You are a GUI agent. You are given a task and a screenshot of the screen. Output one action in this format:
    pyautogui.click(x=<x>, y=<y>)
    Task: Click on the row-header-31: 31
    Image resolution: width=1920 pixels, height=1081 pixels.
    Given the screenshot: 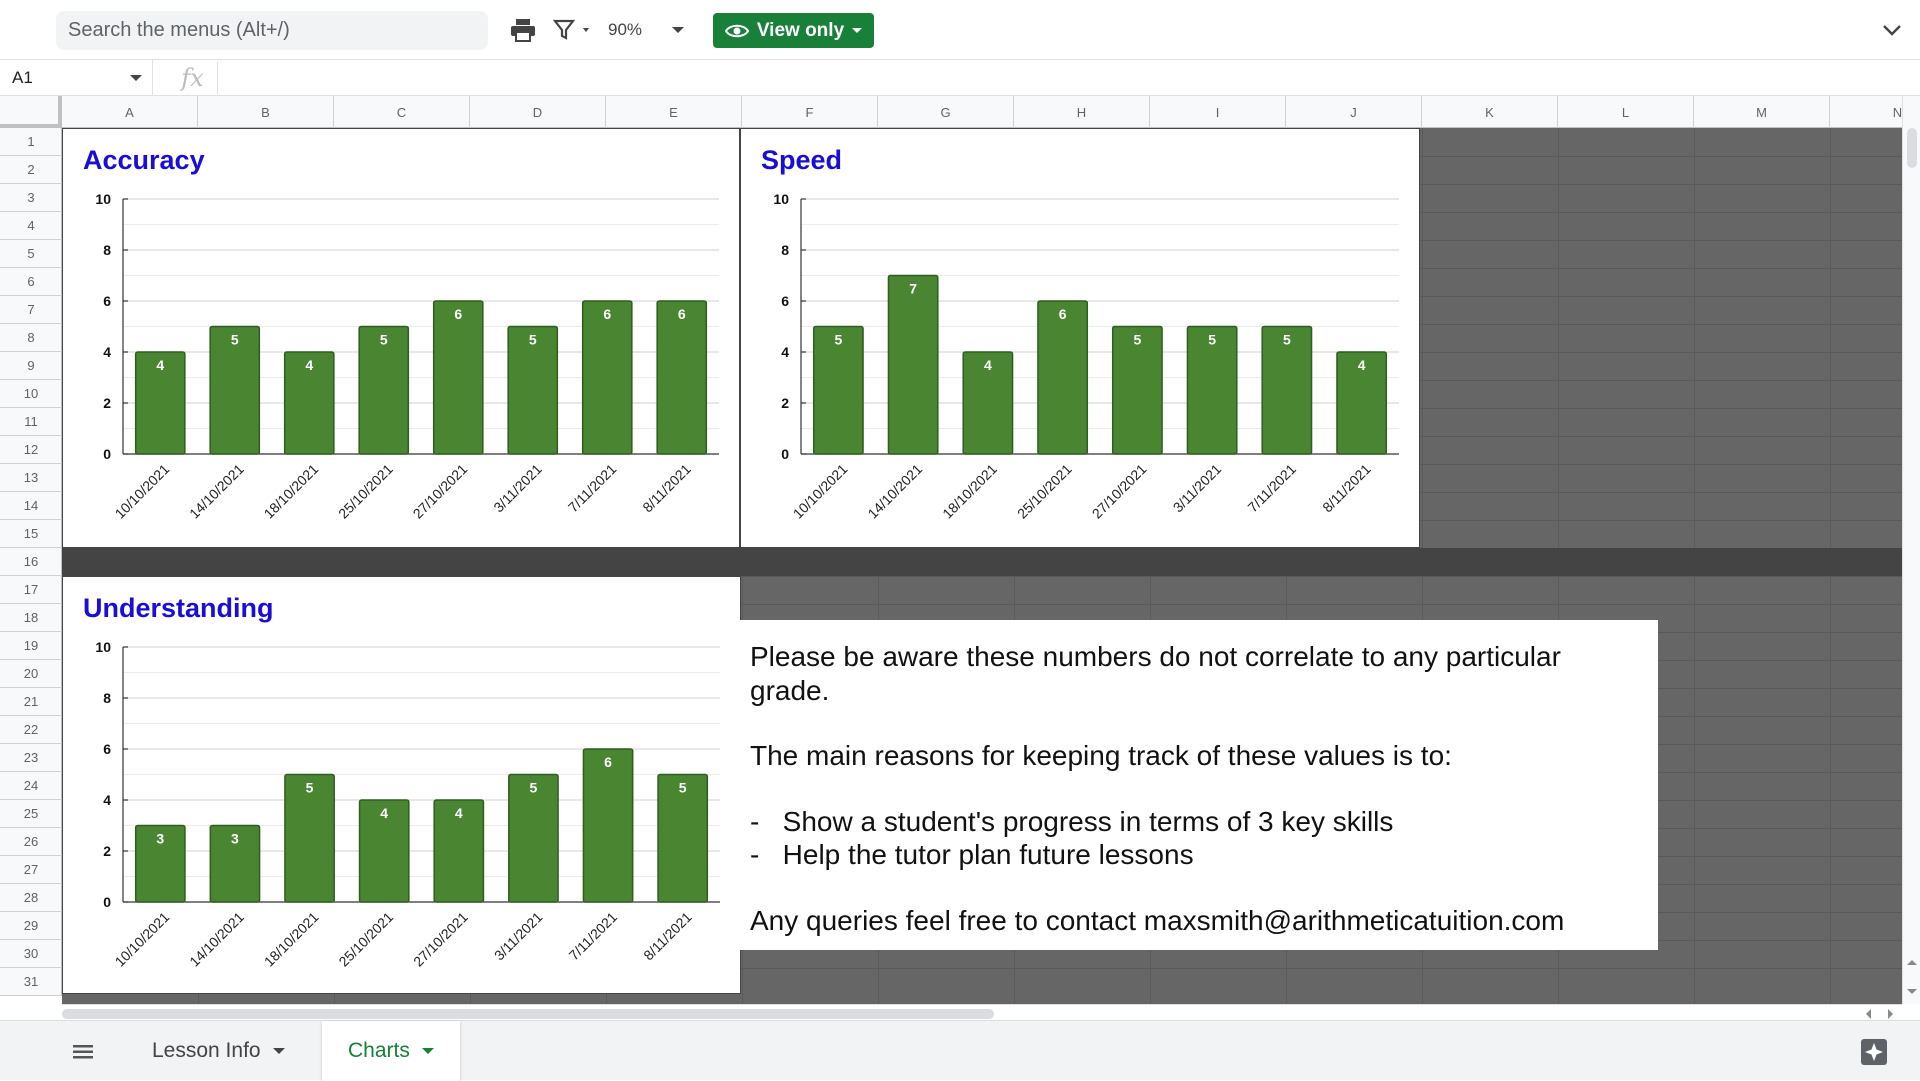 What is the action you would take?
    pyautogui.click(x=31, y=982)
    